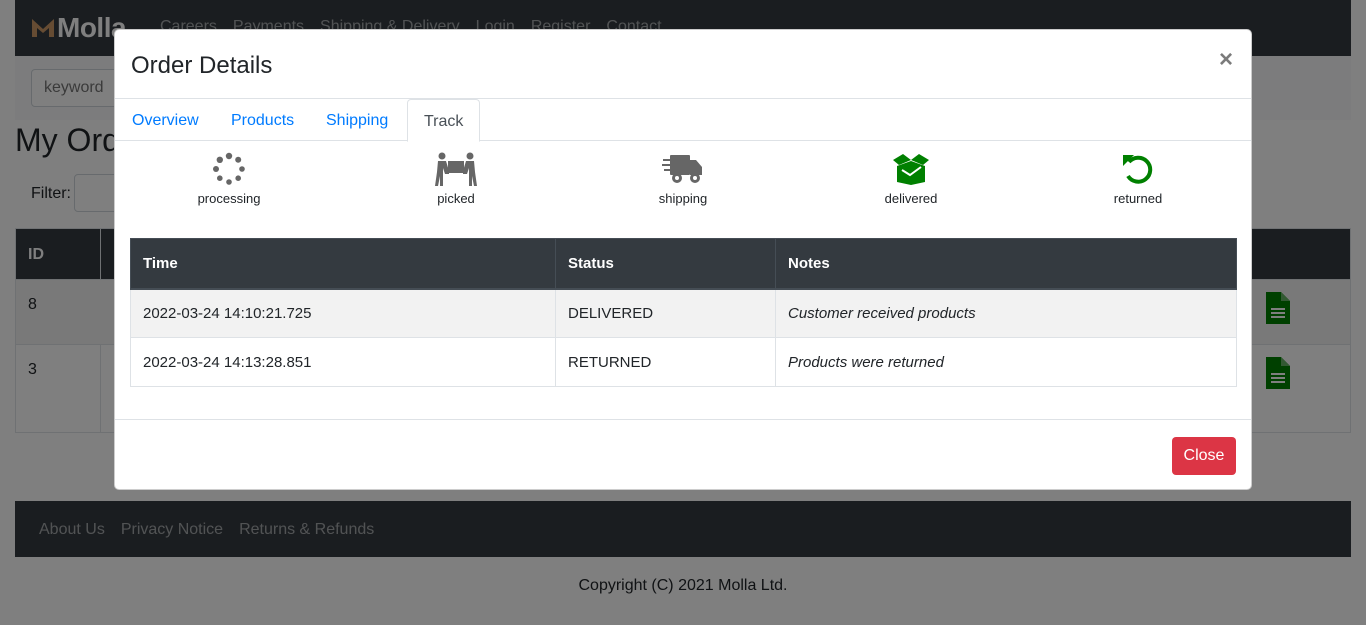 The height and width of the screenshot is (625, 1366). I want to click on close-button: Close, so click(1204, 456).